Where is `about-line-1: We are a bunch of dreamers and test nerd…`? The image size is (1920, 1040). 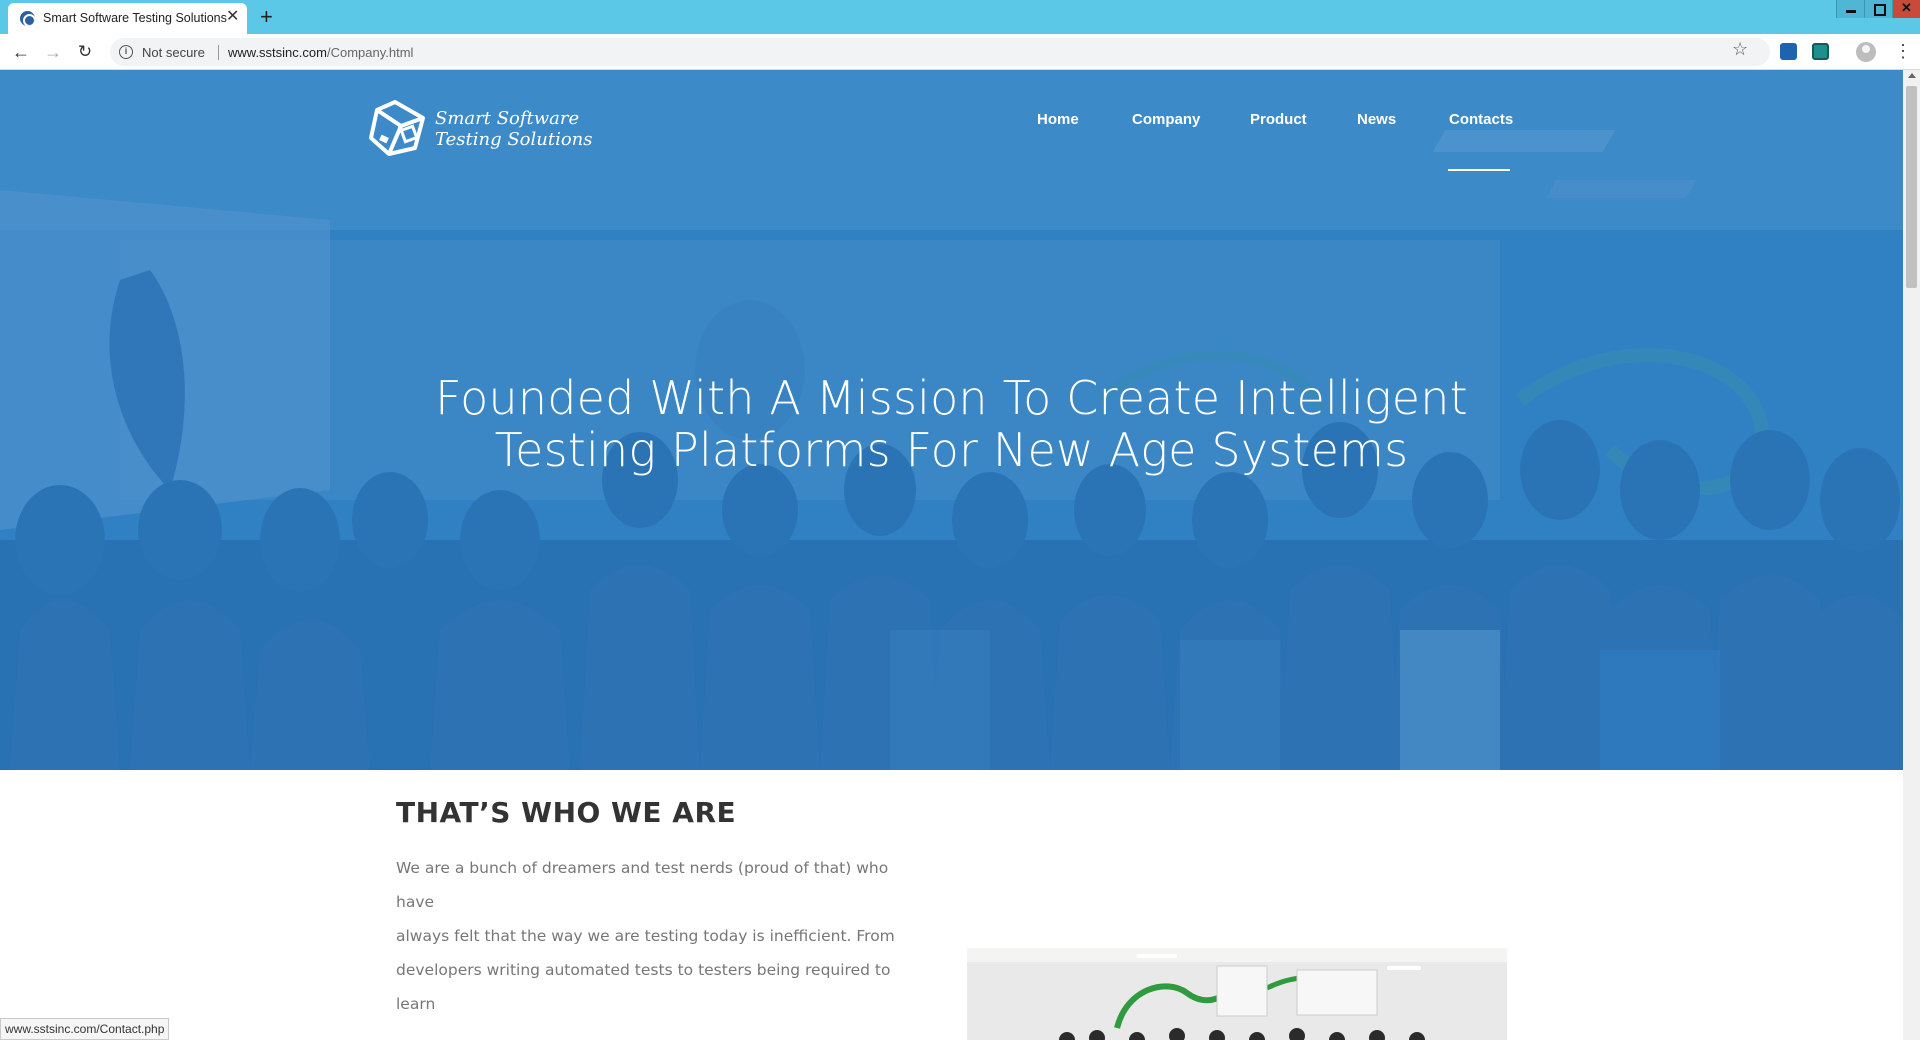
about-line-1: We are a bunch of dreamers and test nerd… is located at coordinates (642, 885).